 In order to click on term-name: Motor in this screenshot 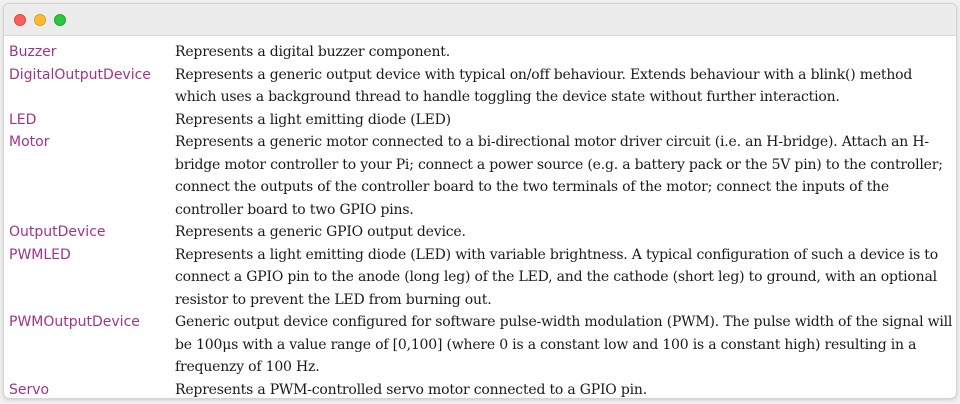, I will do `click(92, 142)`.